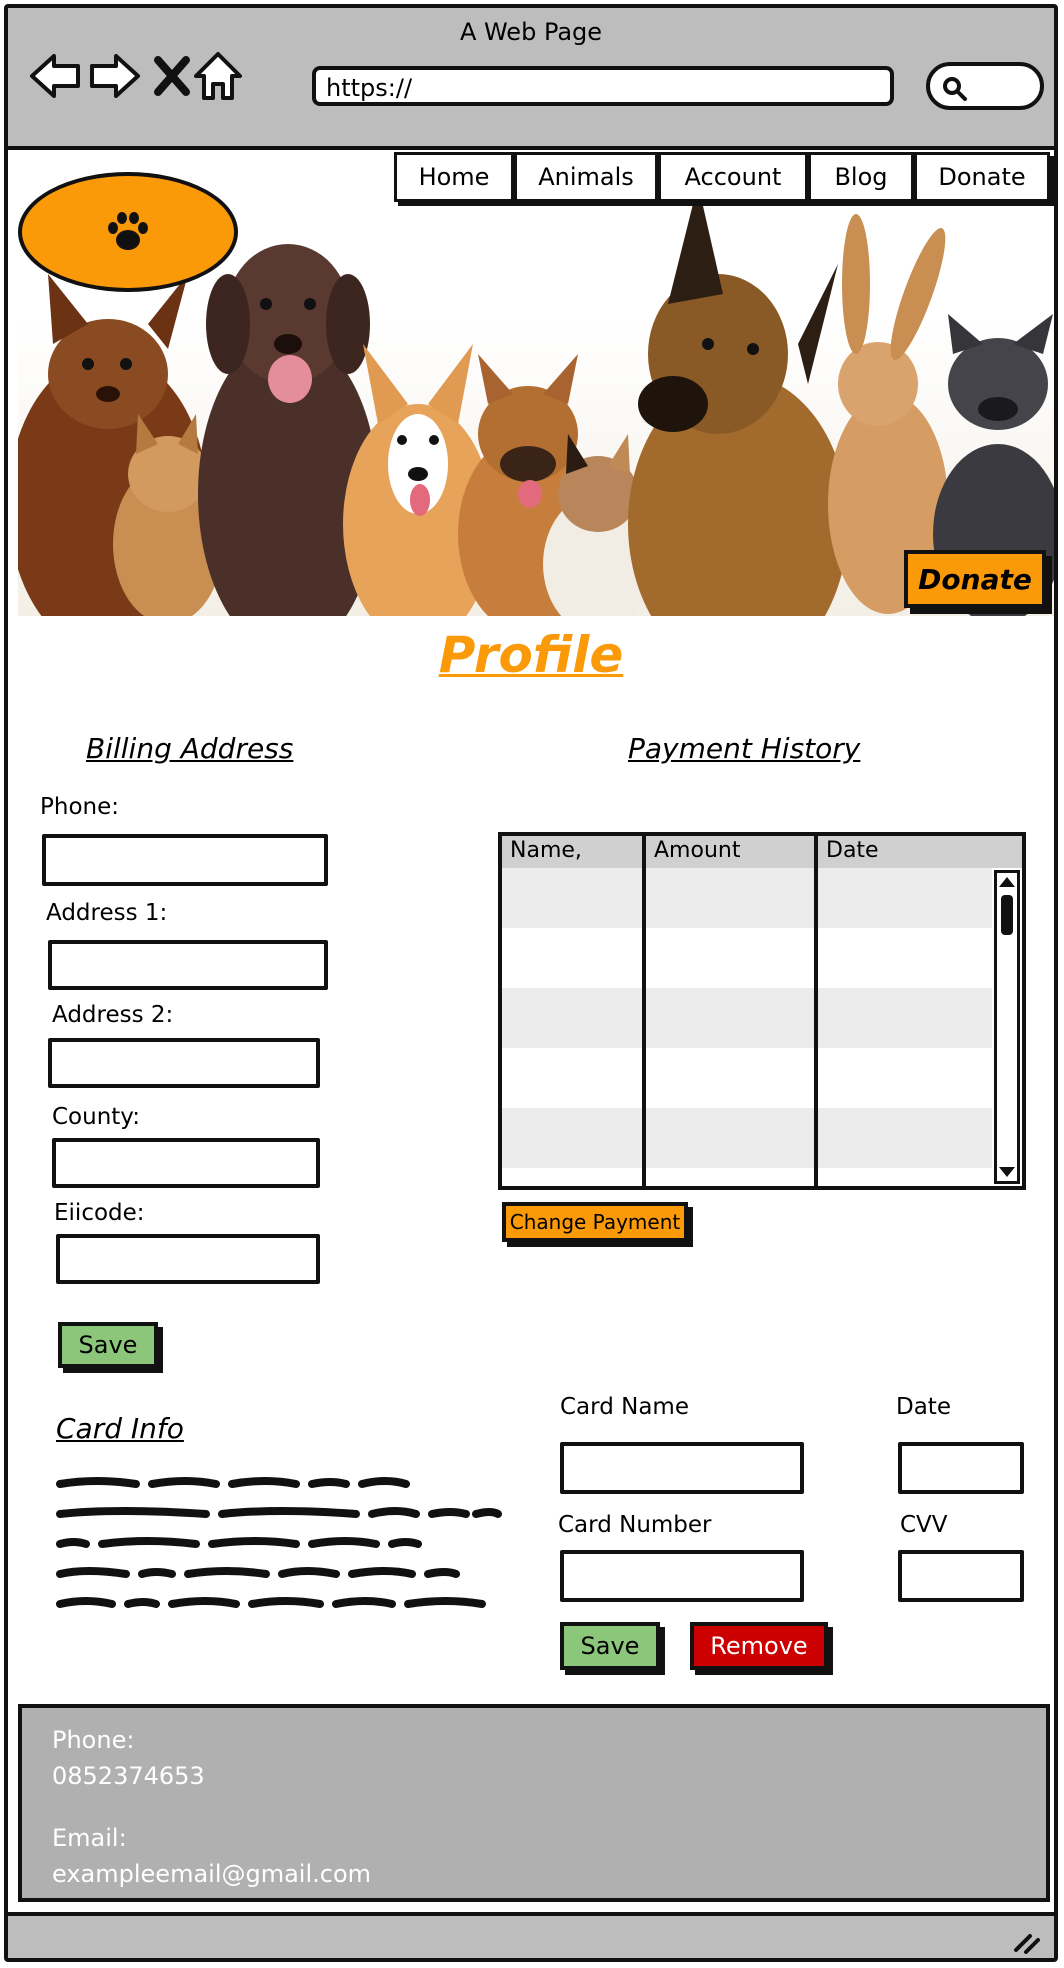 The height and width of the screenshot is (1968, 1064). What do you see at coordinates (120, 1428) in the screenshot?
I see `card-info-heading: Card Info` at bounding box center [120, 1428].